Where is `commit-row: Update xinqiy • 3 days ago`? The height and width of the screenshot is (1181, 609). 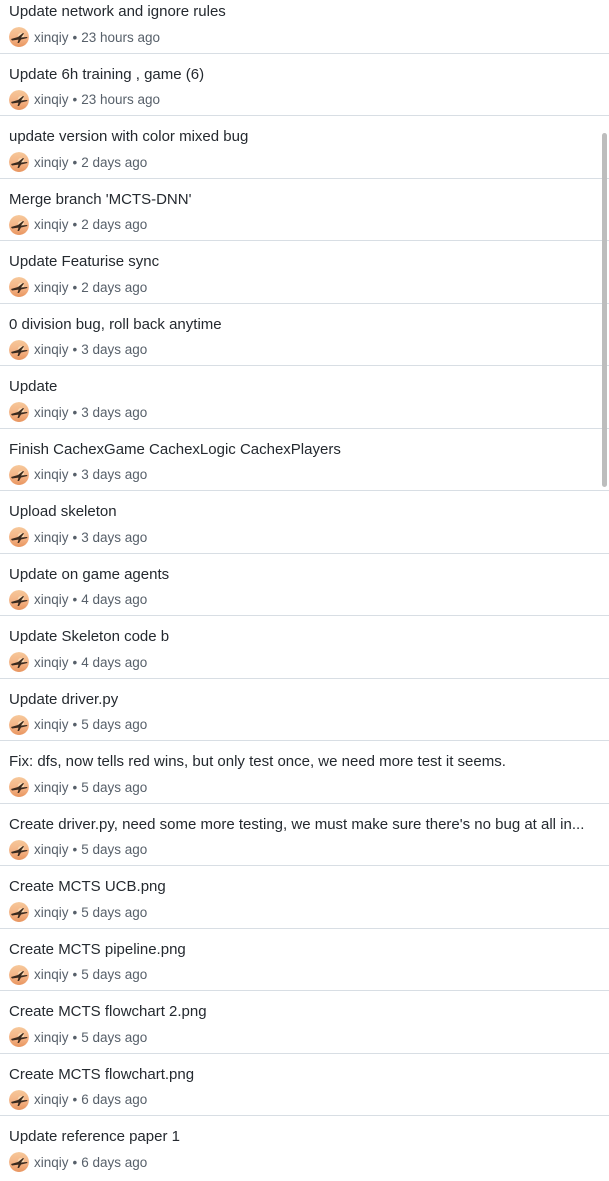 commit-row: Update xinqiy • 3 days ago is located at coordinates (304, 397).